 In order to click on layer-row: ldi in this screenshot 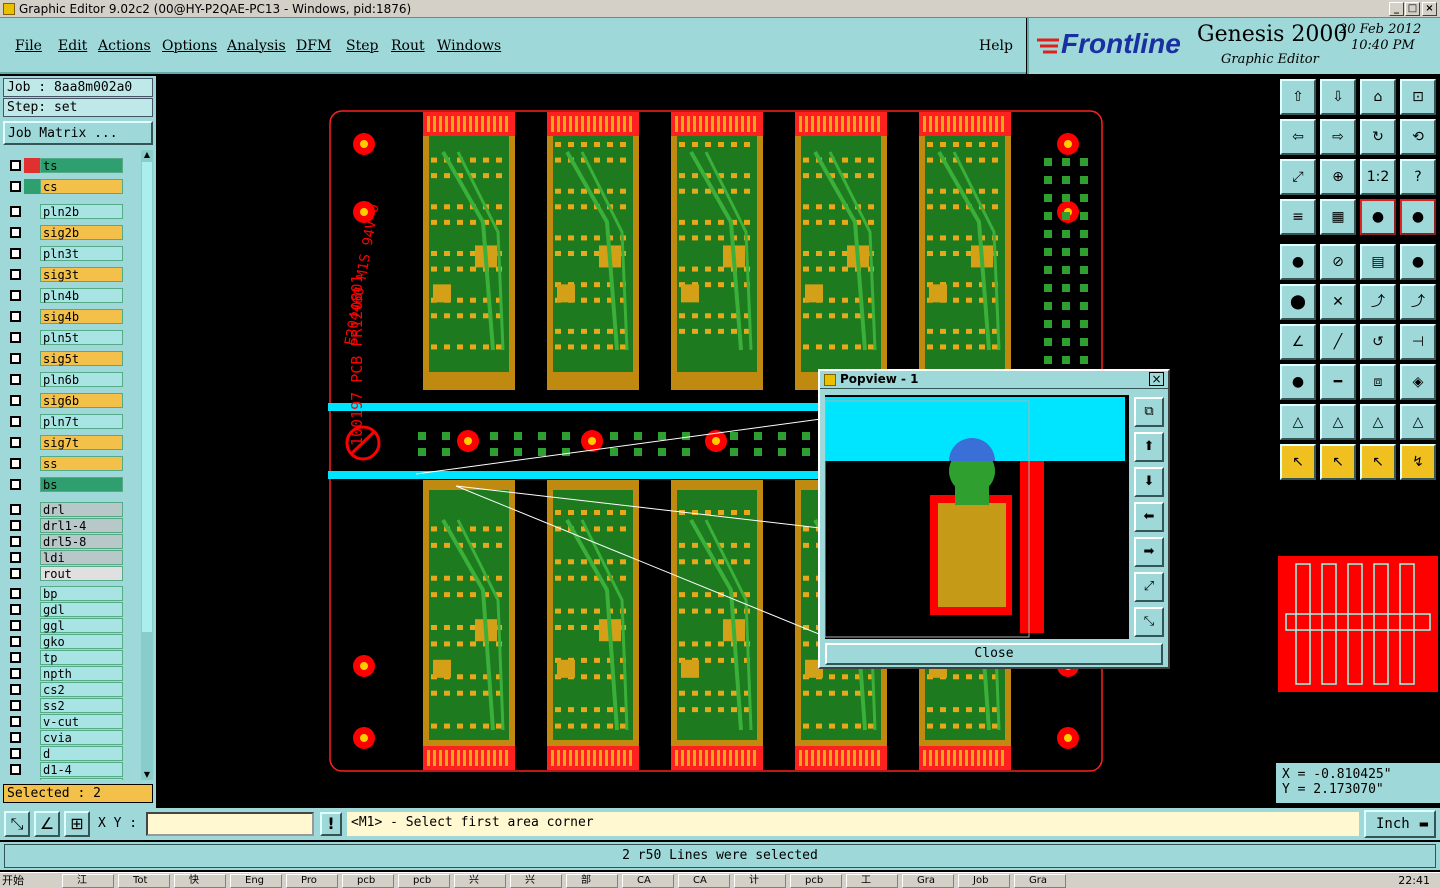, I will do `click(71, 557)`.